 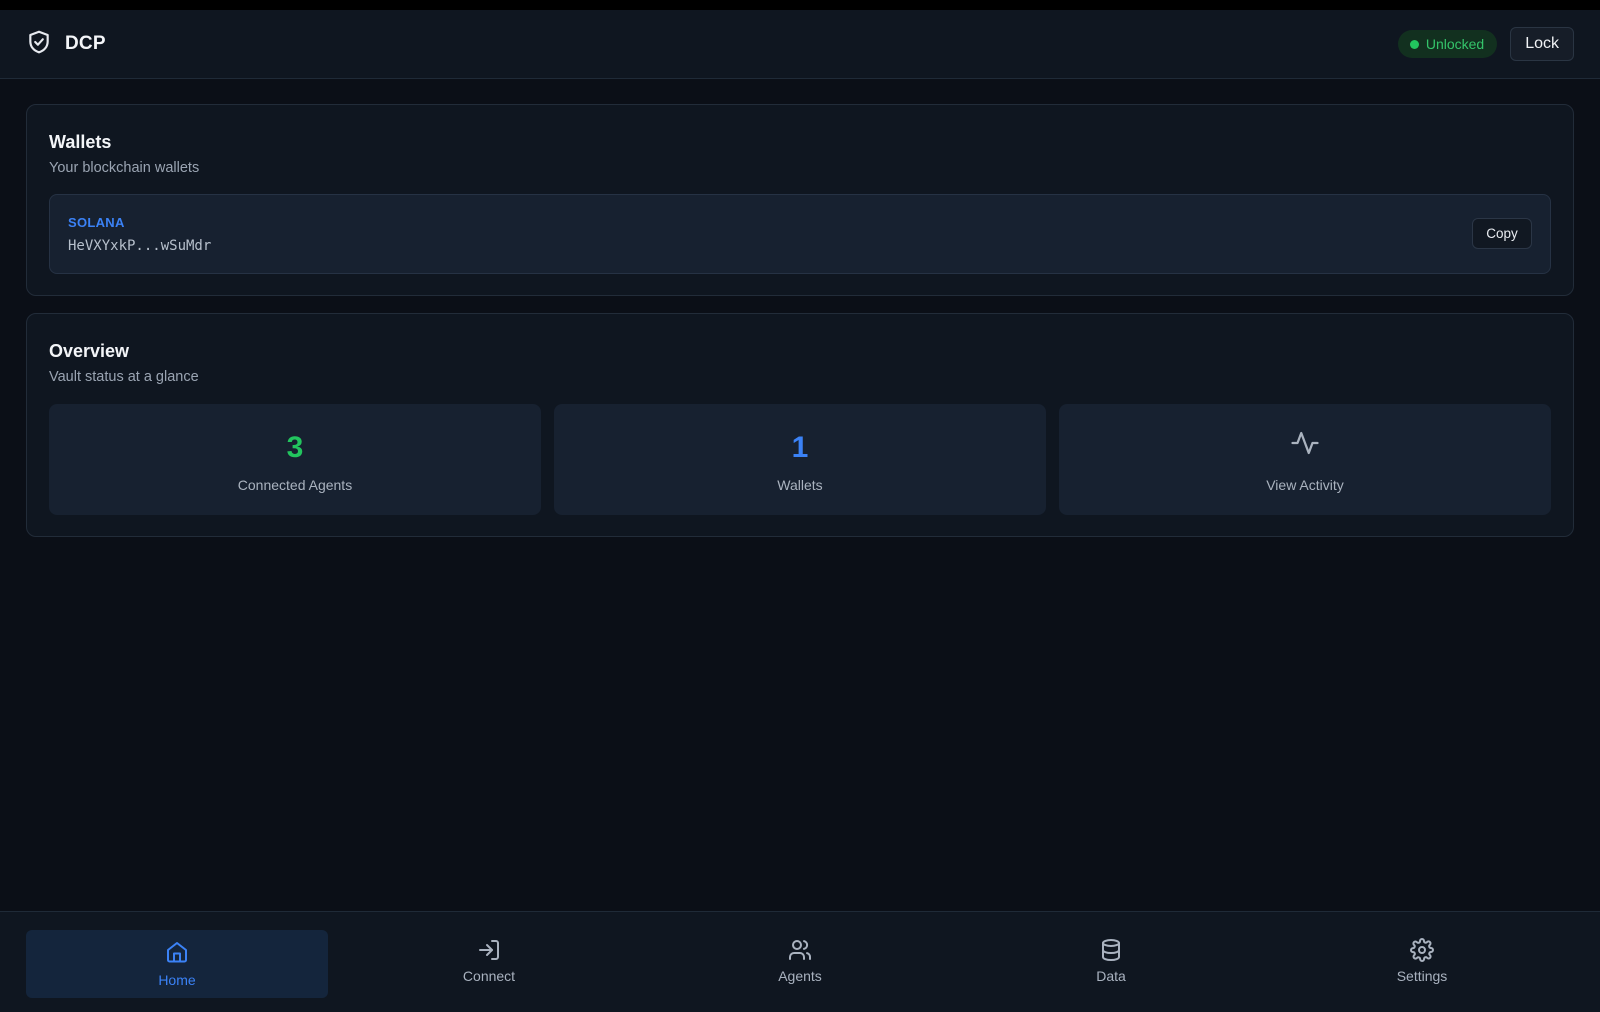 What do you see at coordinates (39, 44) in the screenshot?
I see `shield-check-icon` at bounding box center [39, 44].